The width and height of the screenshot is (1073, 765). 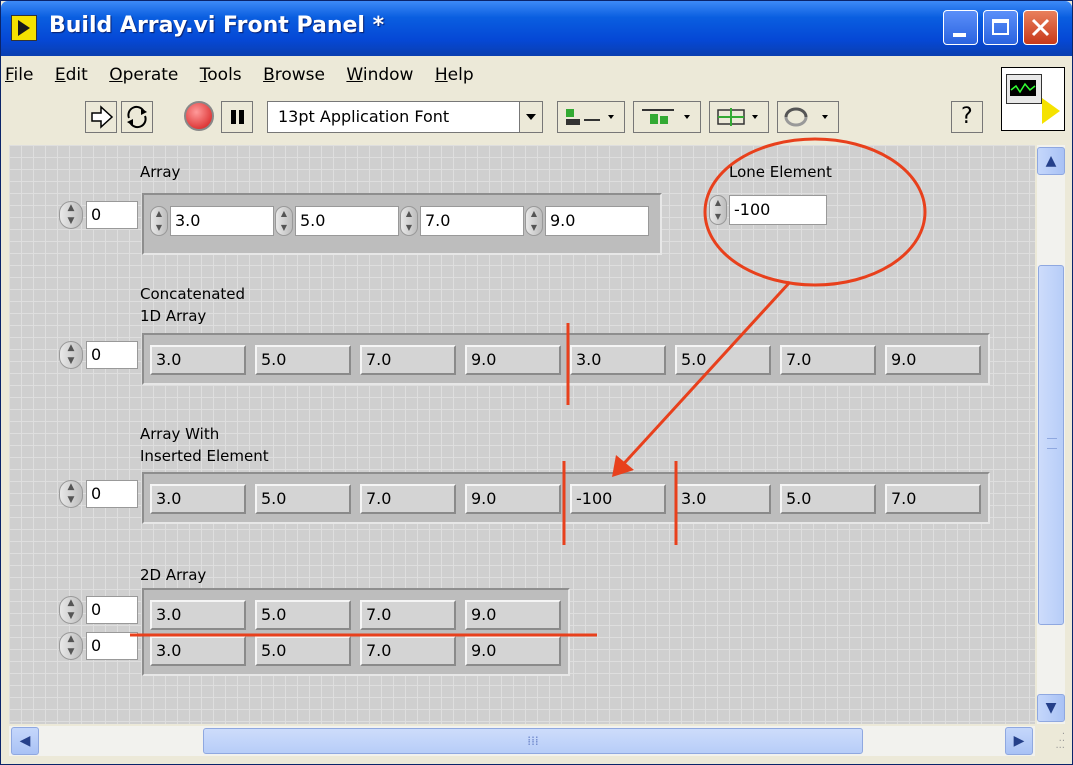 What do you see at coordinates (472, 221) in the screenshot?
I see `array-element-value: 7.0` at bounding box center [472, 221].